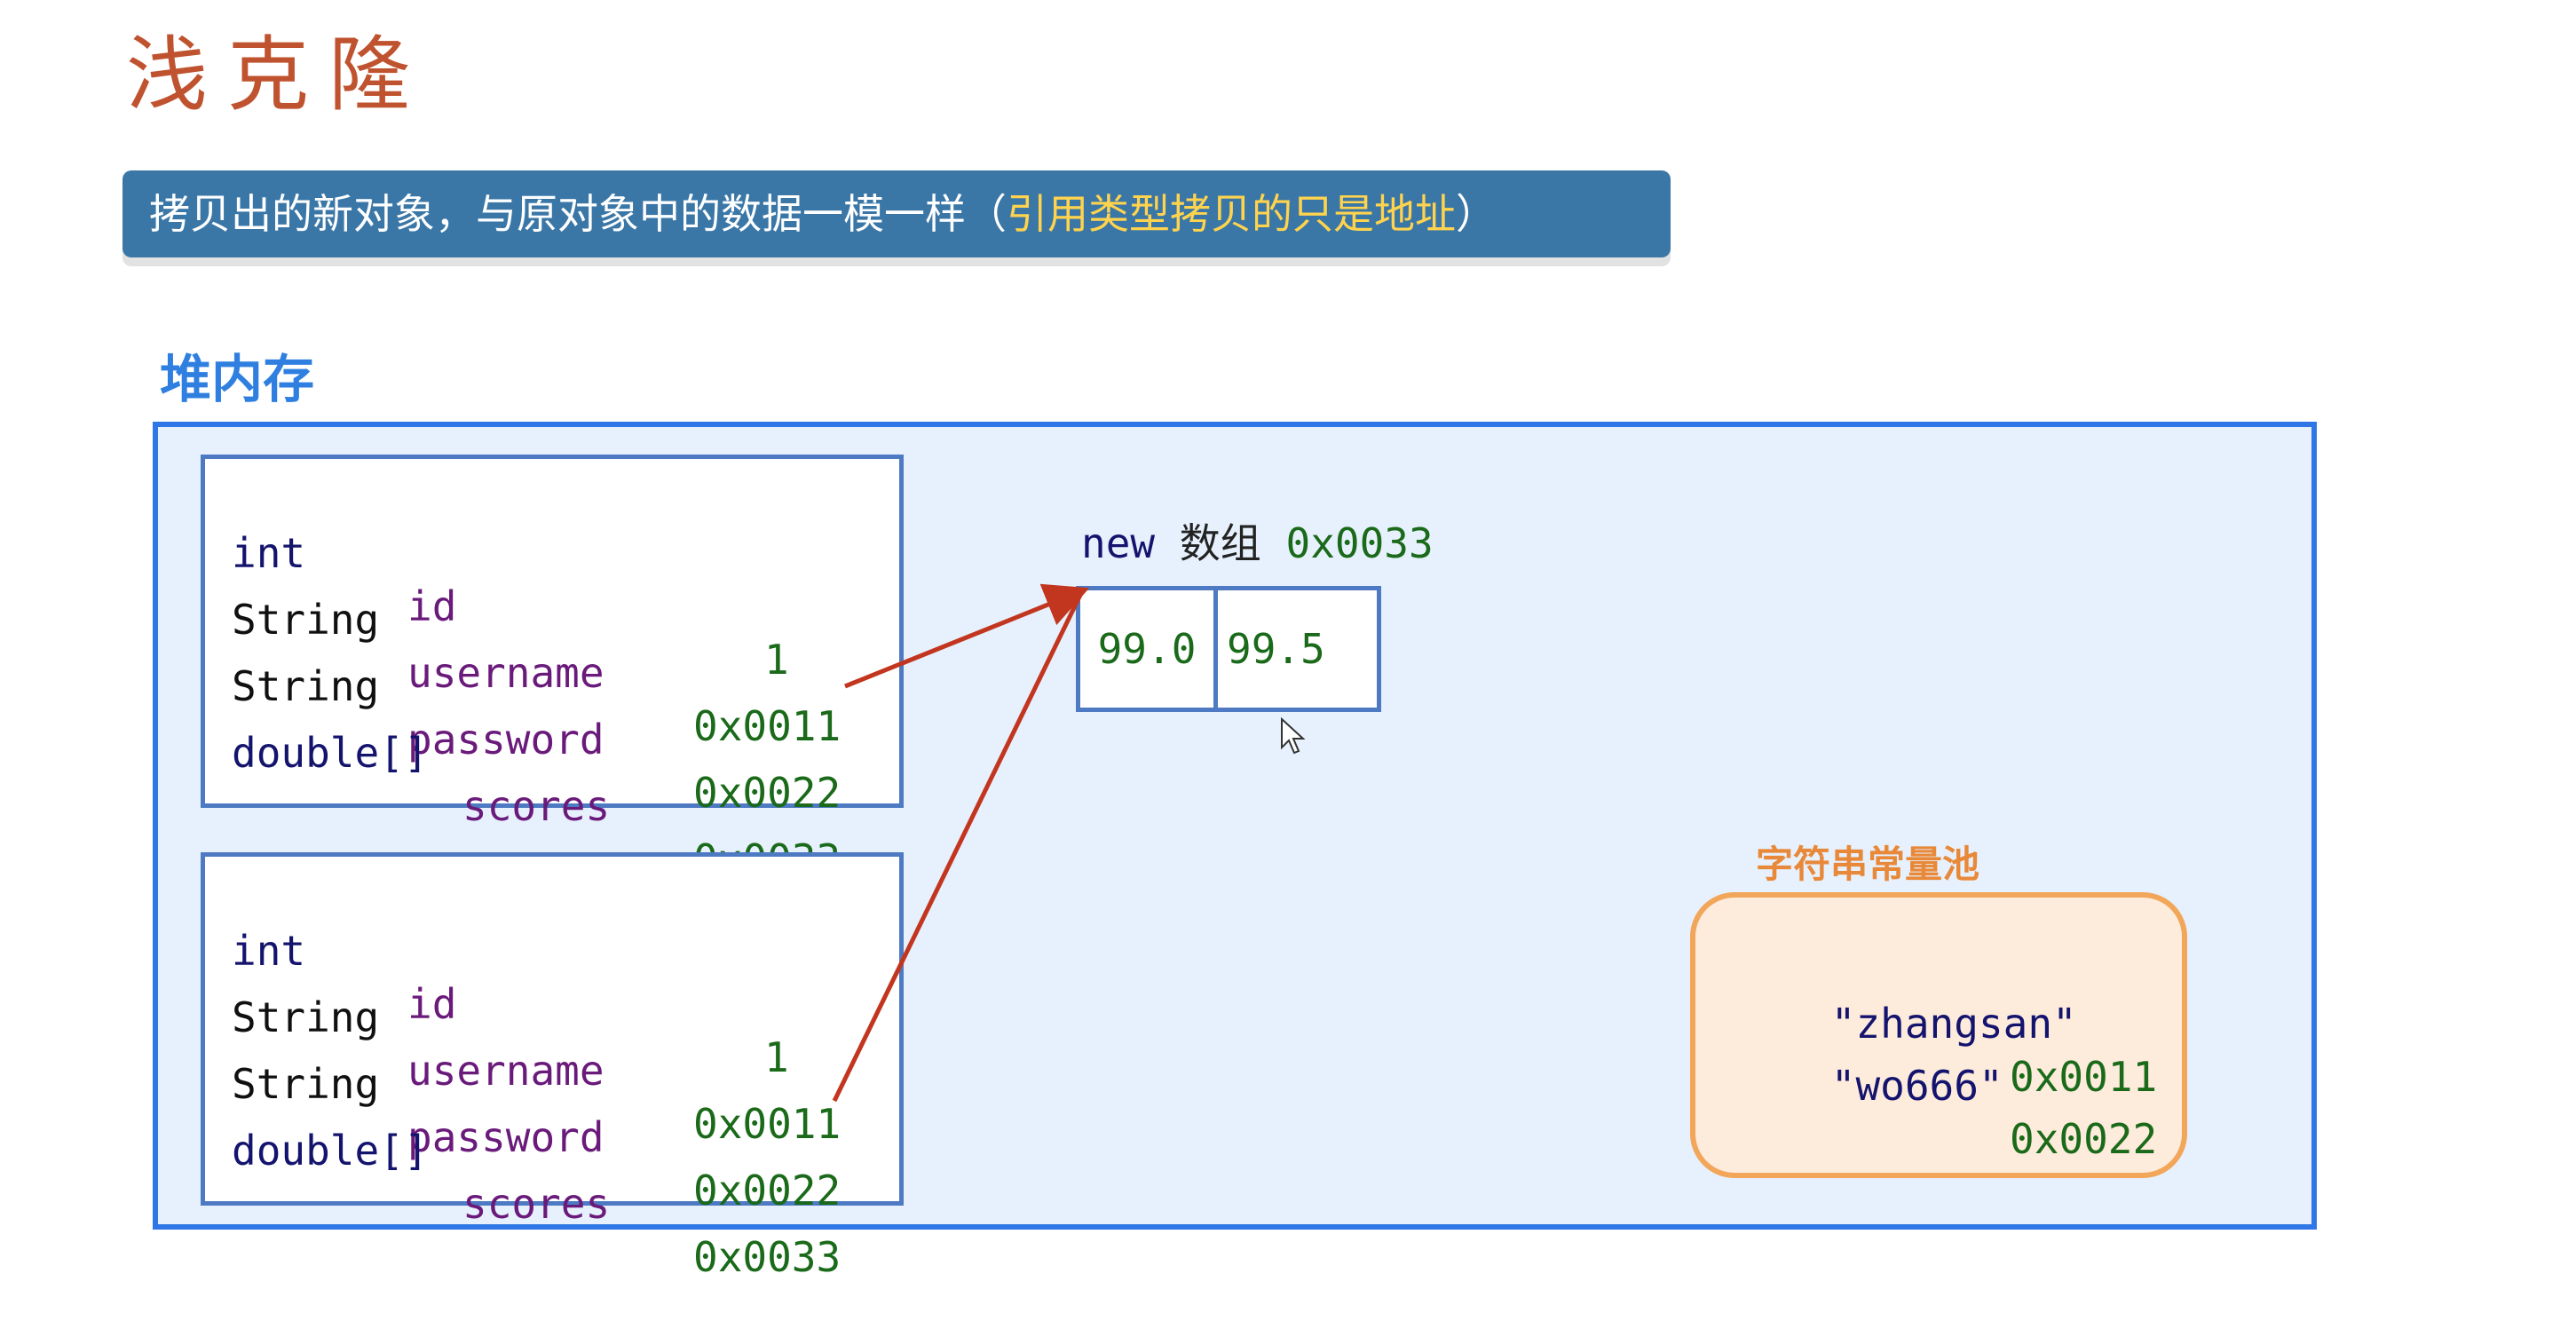 Image resolution: width=2576 pixels, height=1337 pixels. What do you see at coordinates (1293, 736) in the screenshot?
I see `mouse-cursor-icon` at bounding box center [1293, 736].